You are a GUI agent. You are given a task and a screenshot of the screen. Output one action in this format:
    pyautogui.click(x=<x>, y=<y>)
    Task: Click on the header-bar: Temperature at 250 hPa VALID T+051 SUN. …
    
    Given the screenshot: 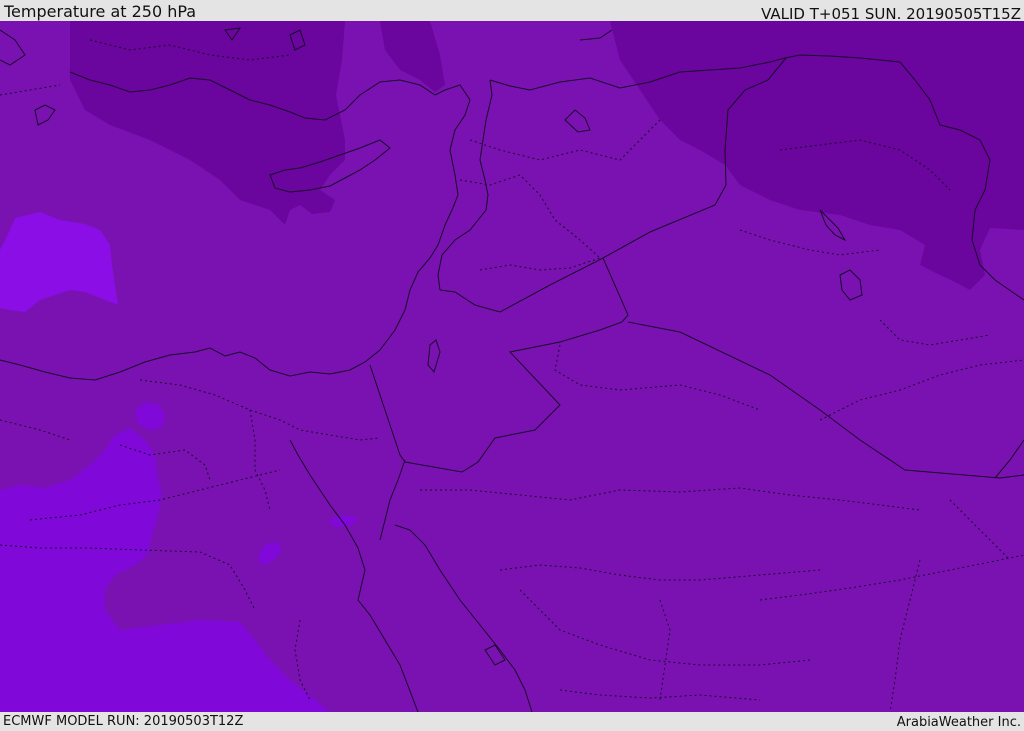 What is the action you would take?
    pyautogui.click(x=512, y=11)
    